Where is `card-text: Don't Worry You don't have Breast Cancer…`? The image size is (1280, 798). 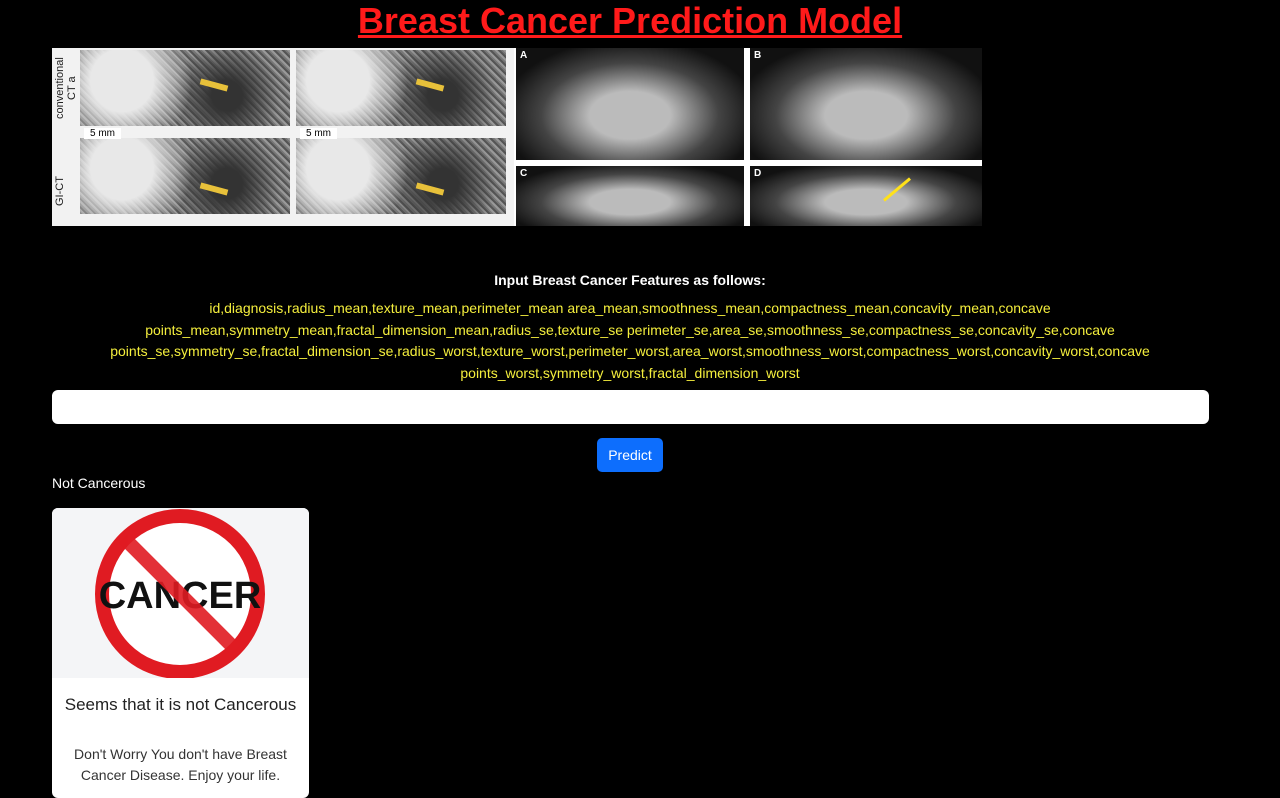
card-text: Don't Worry You don't have Breast Cancer… is located at coordinates (180, 764).